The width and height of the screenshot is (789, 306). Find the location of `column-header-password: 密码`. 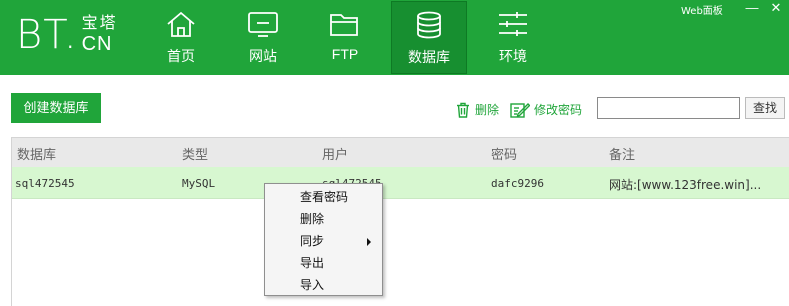

column-header-password: 密码 is located at coordinates (504, 153).